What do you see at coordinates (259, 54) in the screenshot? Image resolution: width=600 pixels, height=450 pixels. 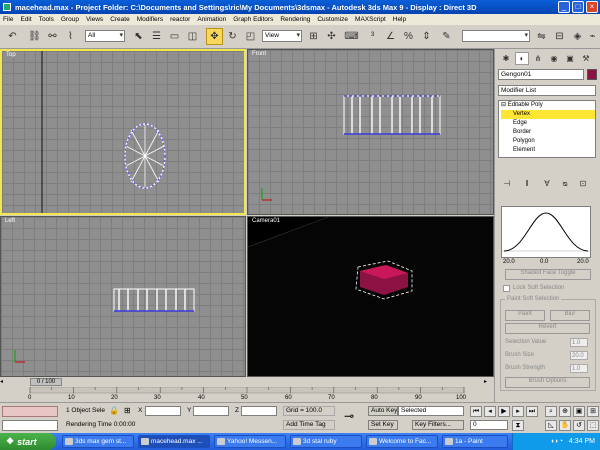 I see `viewport-label-front: Front` at bounding box center [259, 54].